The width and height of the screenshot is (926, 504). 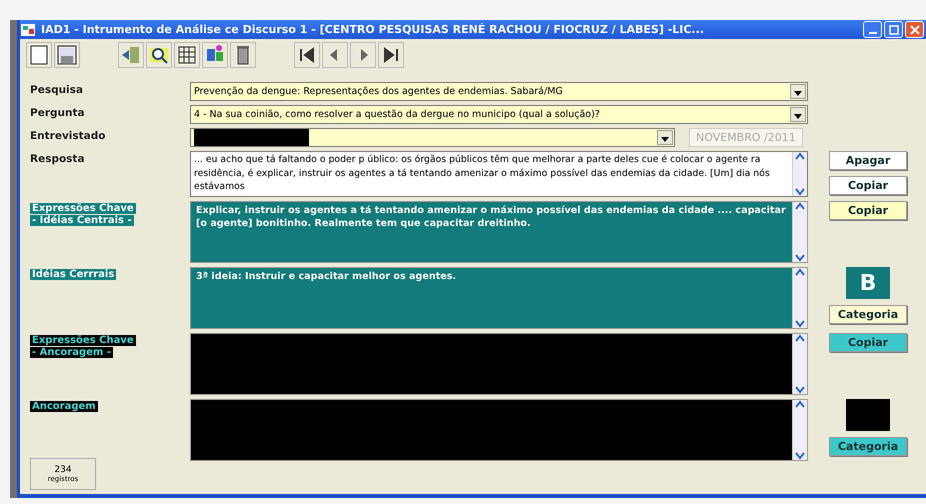 What do you see at coordinates (64, 406) in the screenshot?
I see `section-label: Ancoragem` at bounding box center [64, 406].